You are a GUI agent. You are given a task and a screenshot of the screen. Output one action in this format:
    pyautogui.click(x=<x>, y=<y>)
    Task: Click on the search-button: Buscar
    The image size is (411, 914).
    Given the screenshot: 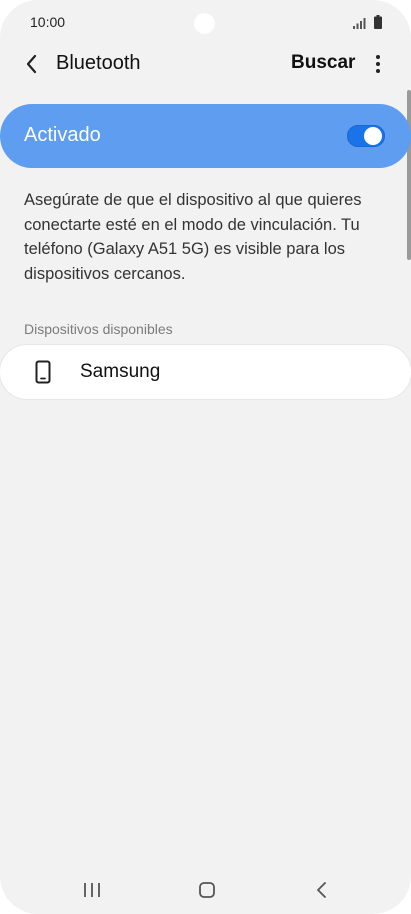 What is the action you would take?
    pyautogui.click(x=323, y=63)
    